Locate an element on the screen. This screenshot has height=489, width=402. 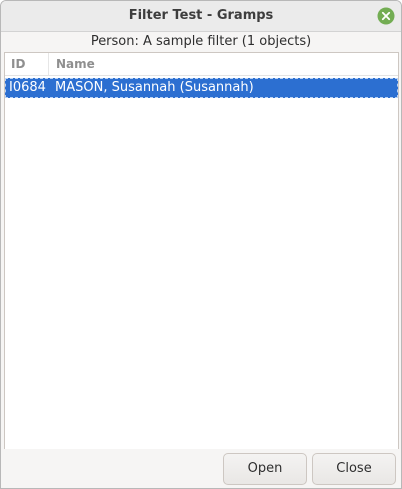
column-header-name: Name is located at coordinates (224, 64).